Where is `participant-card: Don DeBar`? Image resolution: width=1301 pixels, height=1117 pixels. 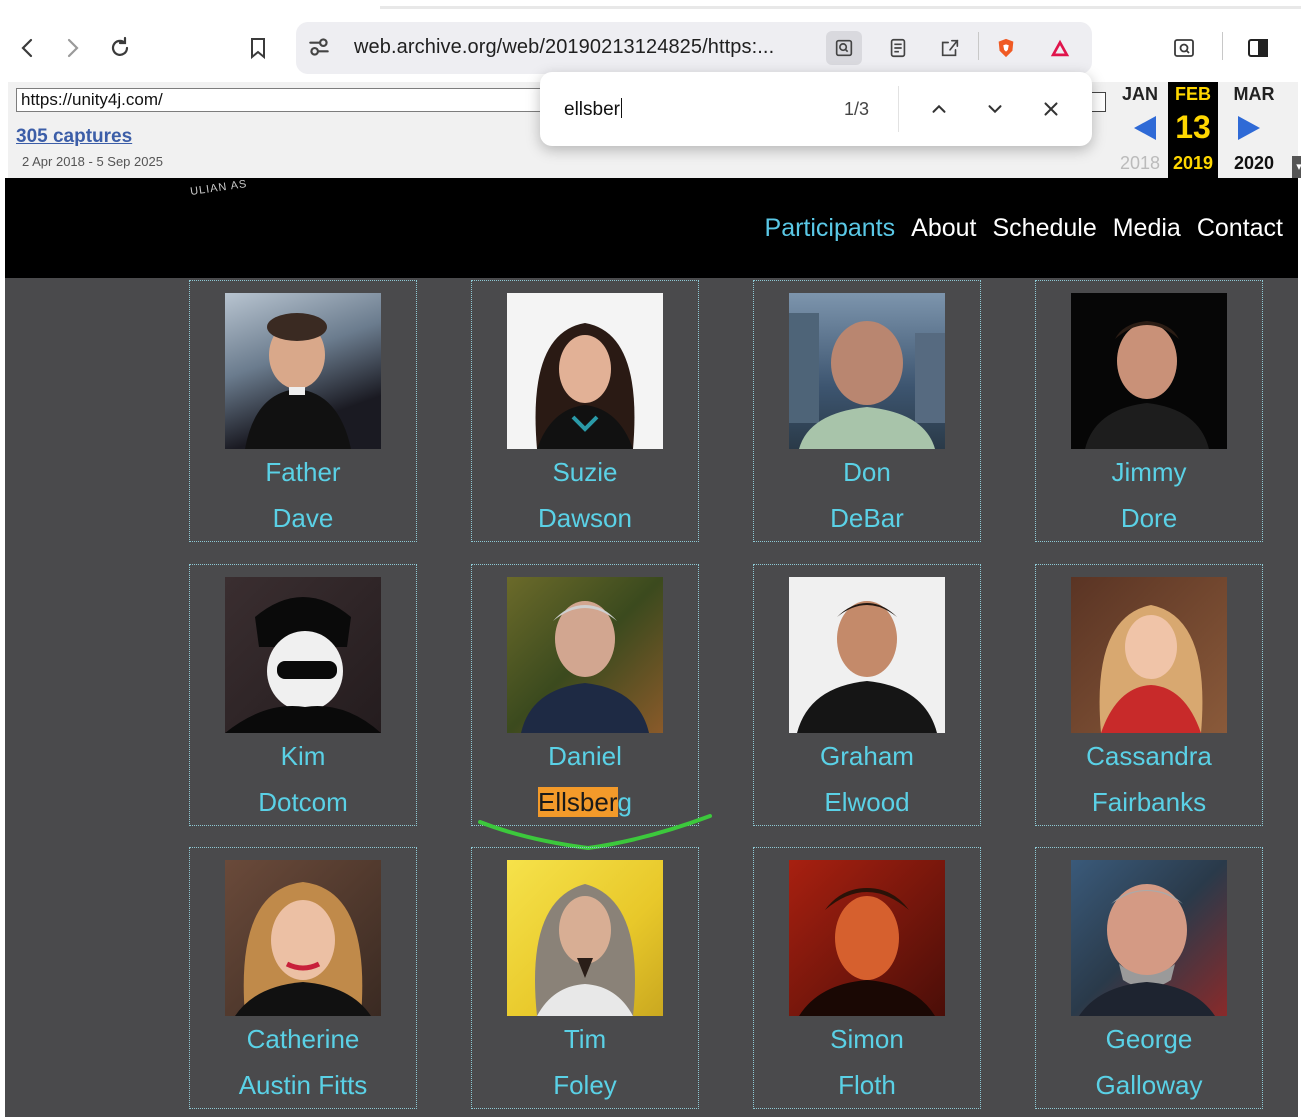
participant-card: Don DeBar is located at coordinates (867, 411).